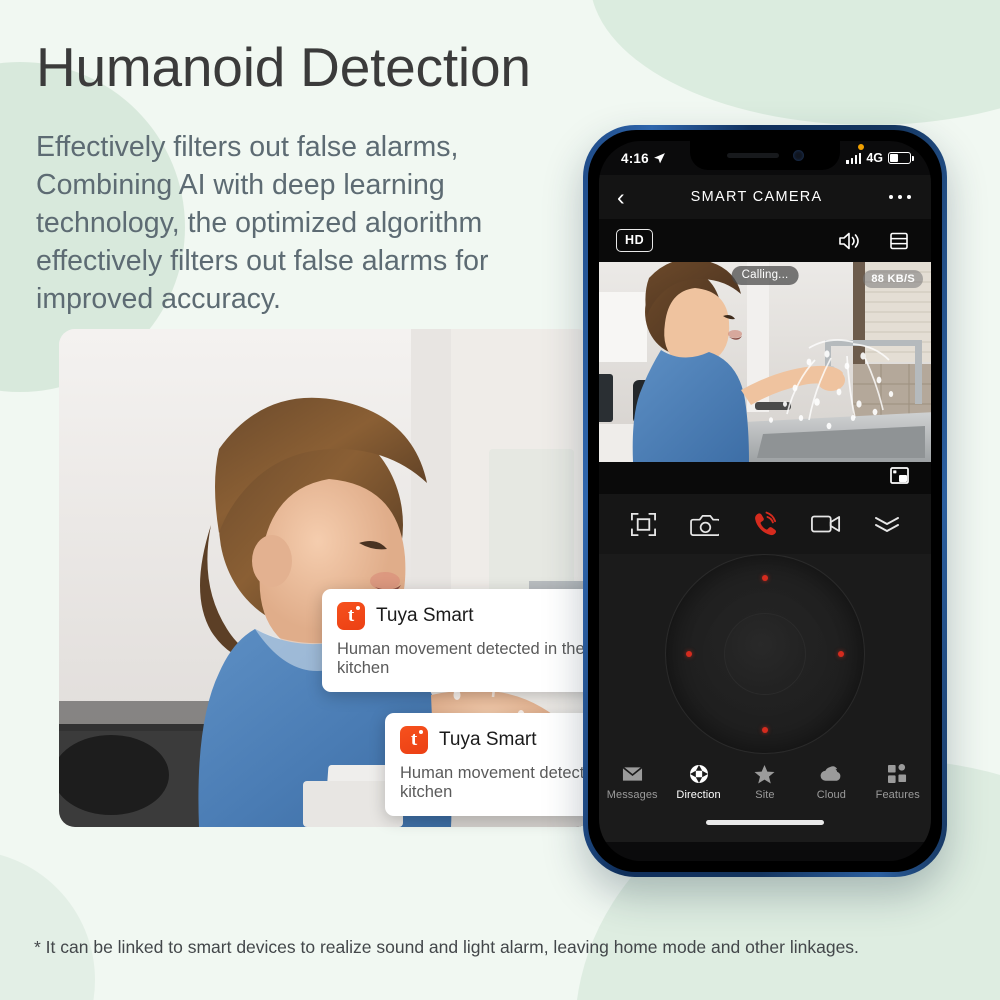 The width and height of the screenshot is (1000, 1000). I want to click on nav-label: Site, so click(765, 795).